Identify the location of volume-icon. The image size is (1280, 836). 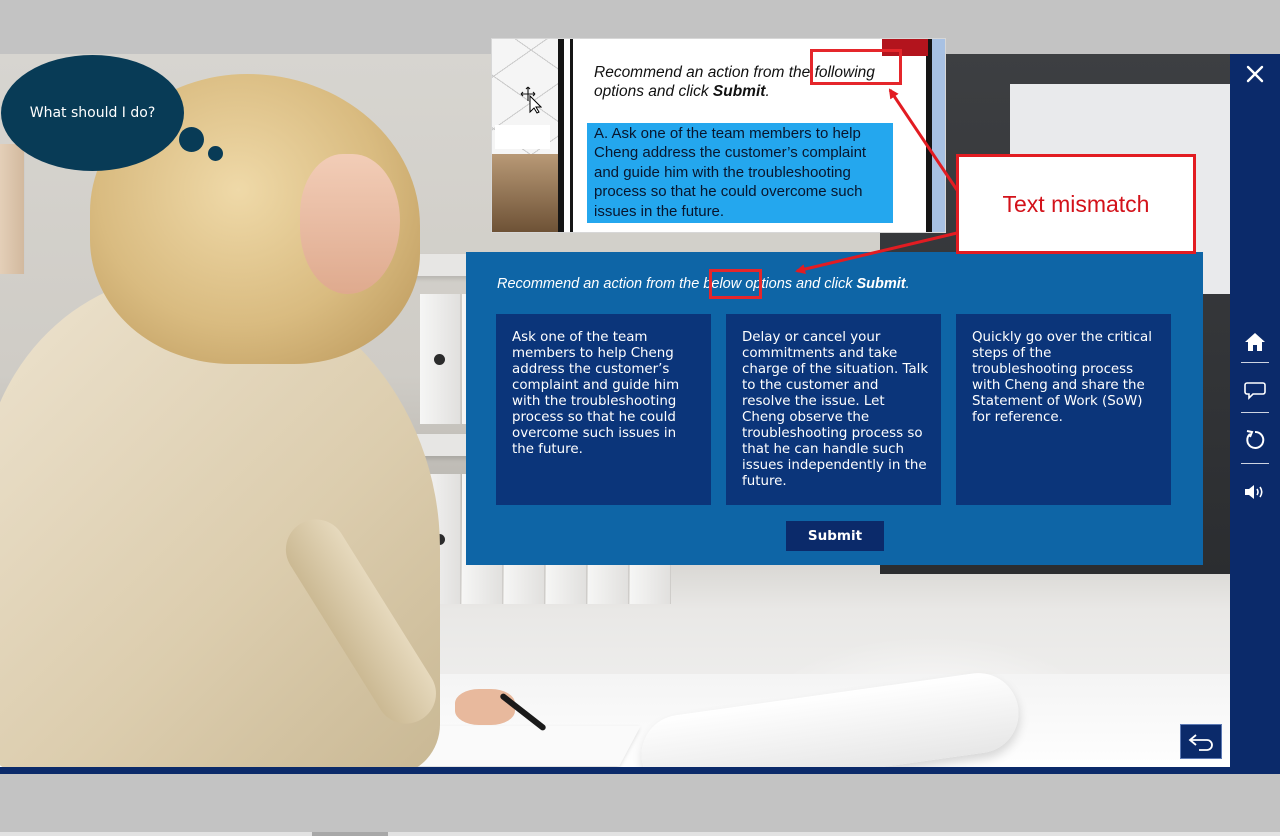
(1254, 492).